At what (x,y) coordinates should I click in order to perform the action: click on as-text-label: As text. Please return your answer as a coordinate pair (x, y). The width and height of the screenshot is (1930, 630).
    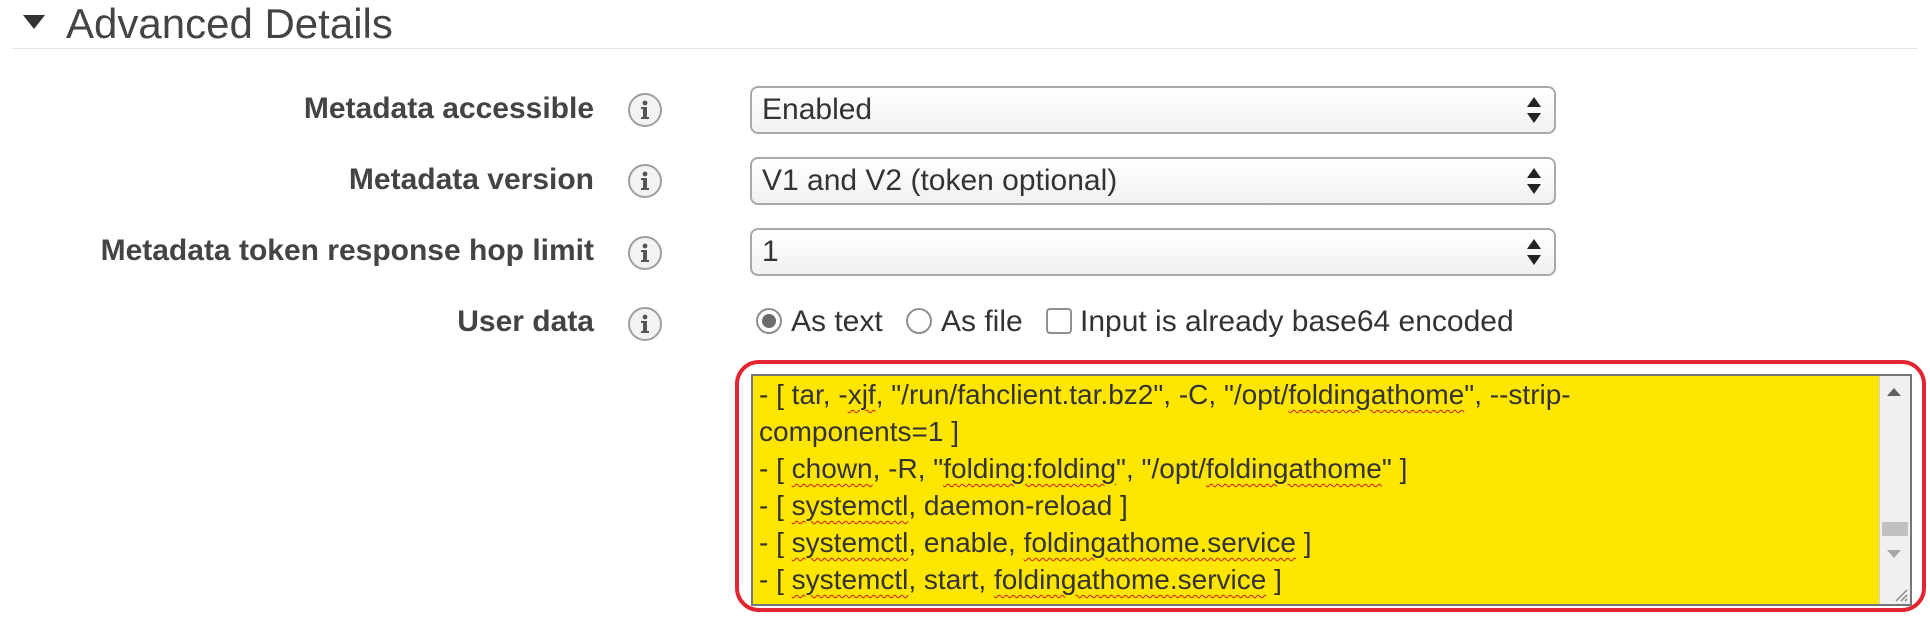
    Looking at the image, I should click on (837, 322).